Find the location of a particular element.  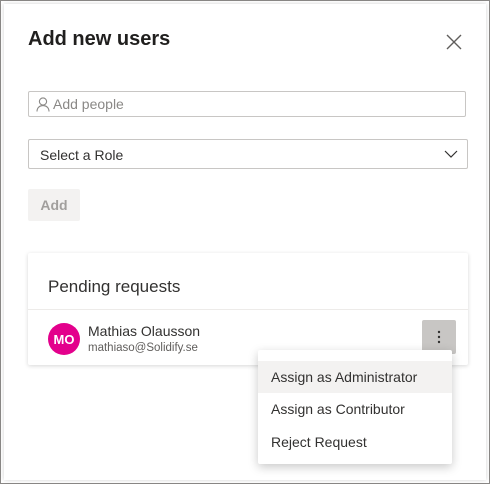

menu-item-reject-request: Reject Request is located at coordinates (355, 442).